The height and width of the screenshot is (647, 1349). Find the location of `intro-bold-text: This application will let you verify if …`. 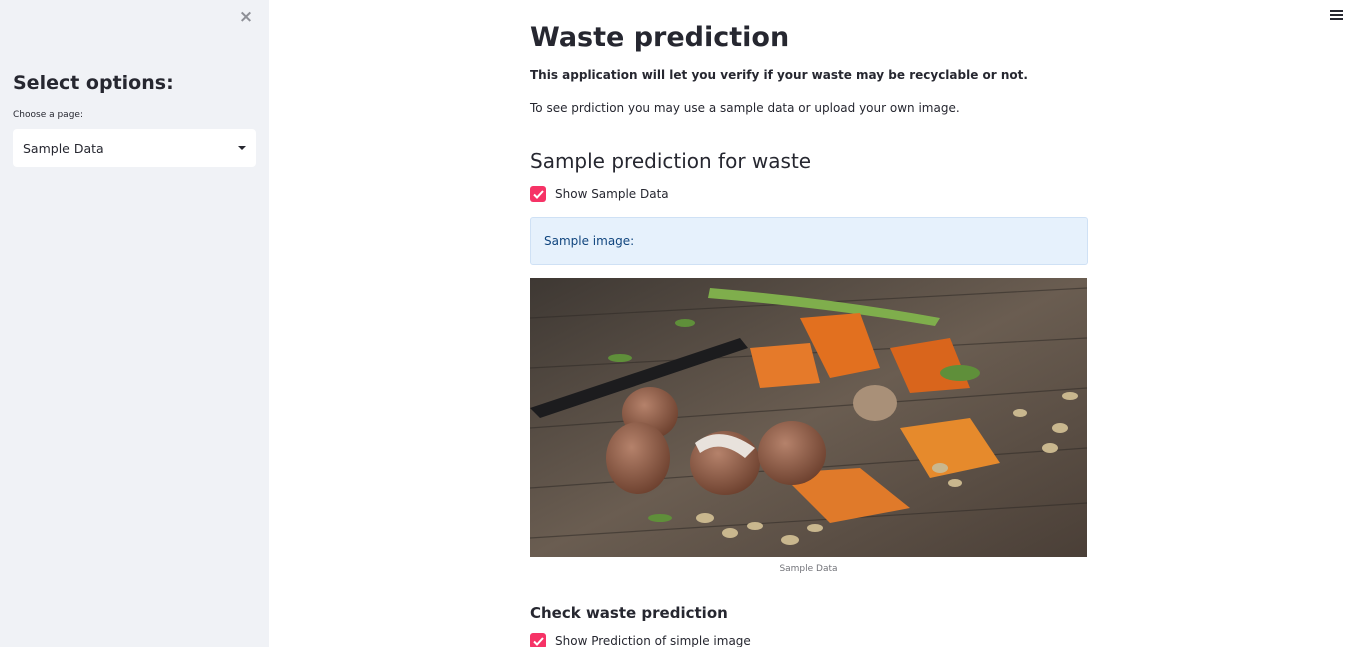

intro-bold-text: This application will let you verify if … is located at coordinates (779, 75).